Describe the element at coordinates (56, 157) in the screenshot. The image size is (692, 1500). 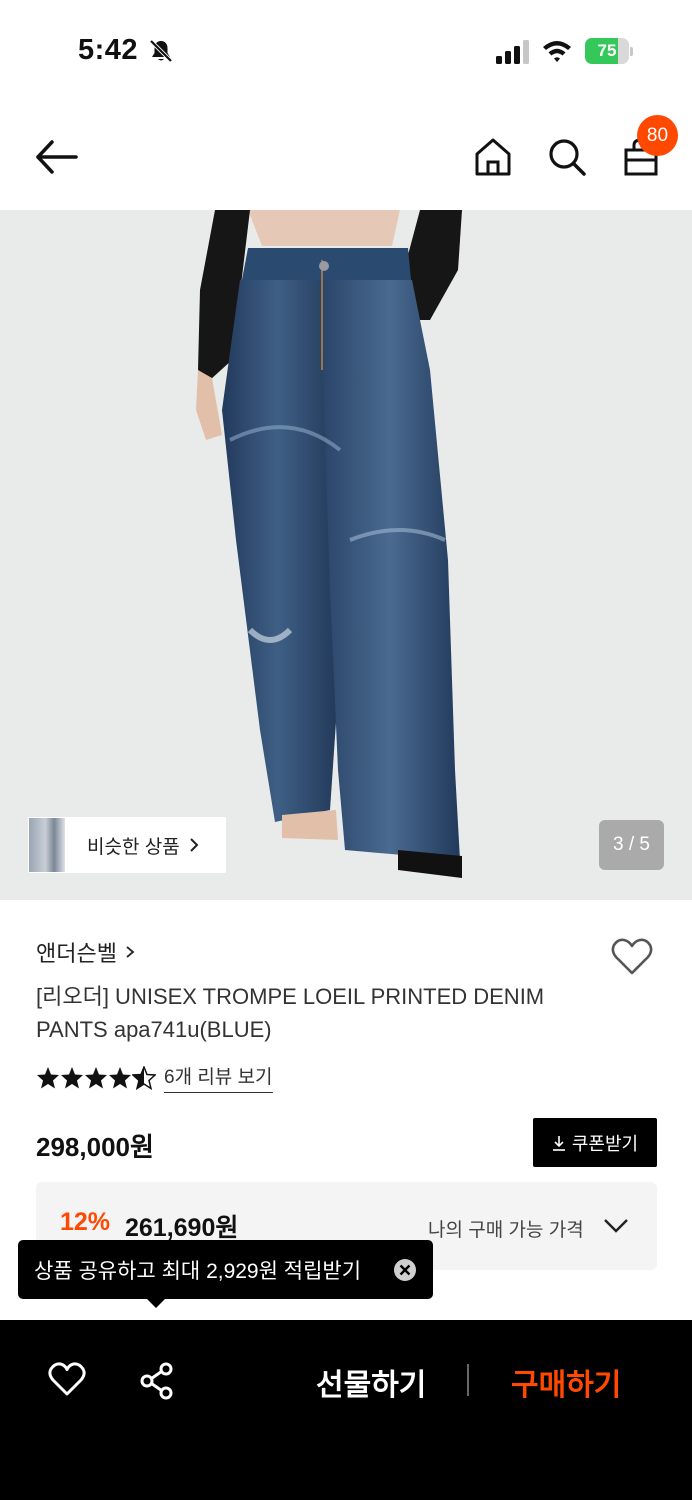
I see `back-arrow-icon` at that location.